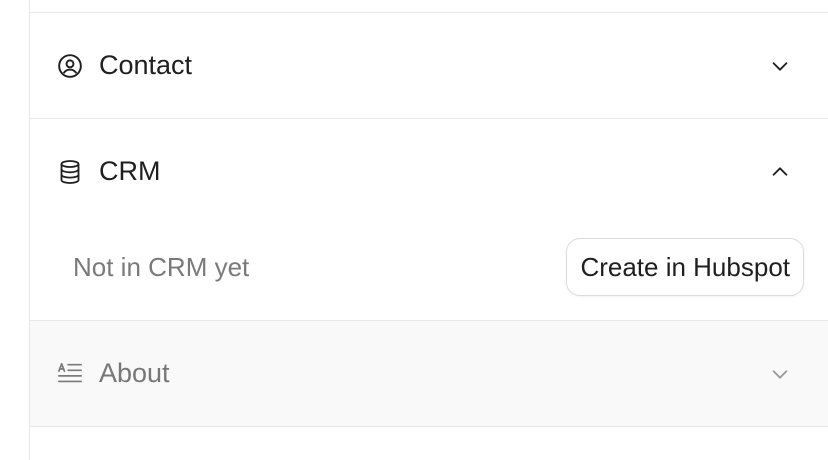  Describe the element at coordinates (130, 171) in the screenshot. I see `section-crm-title: CRM` at that location.